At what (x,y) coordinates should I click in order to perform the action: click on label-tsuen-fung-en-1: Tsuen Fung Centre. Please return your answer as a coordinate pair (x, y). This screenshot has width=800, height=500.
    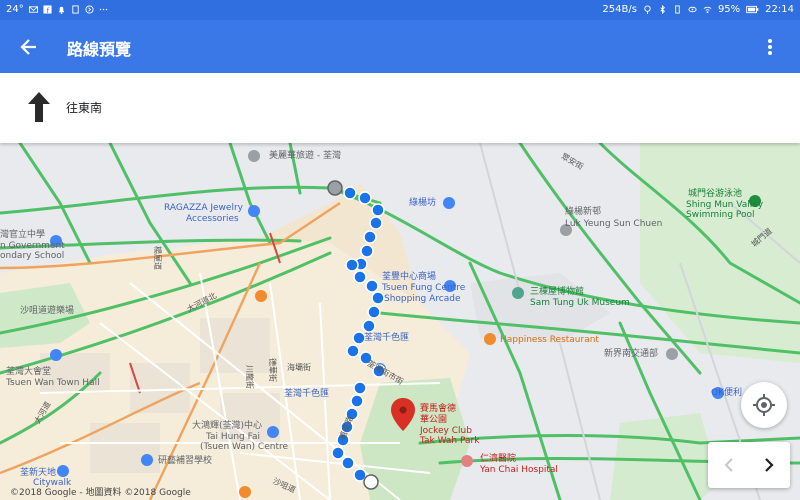
    Looking at the image, I should click on (424, 288).